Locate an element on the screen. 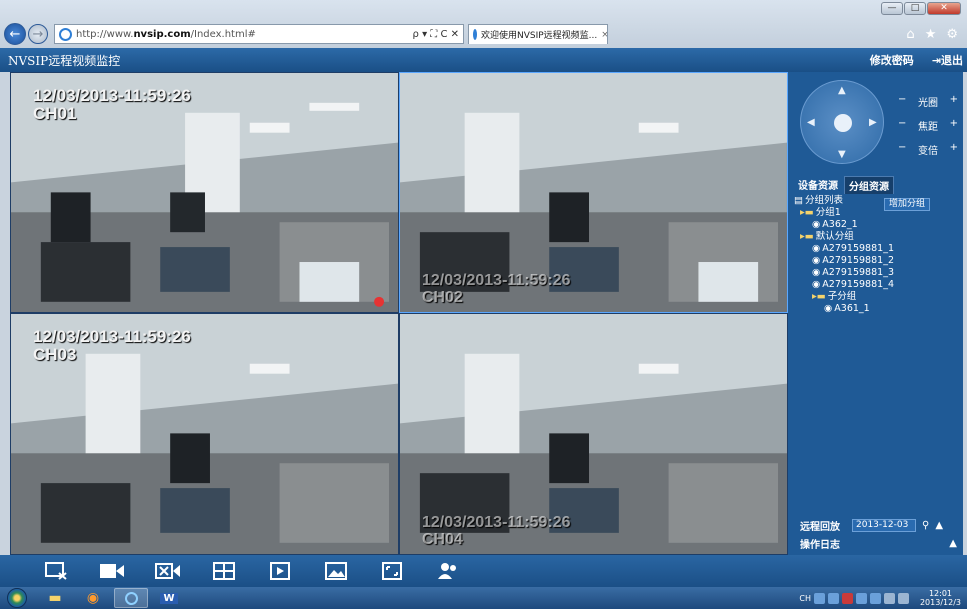 The height and width of the screenshot is (609, 967). windows-orb-icon is located at coordinates (17, 598).